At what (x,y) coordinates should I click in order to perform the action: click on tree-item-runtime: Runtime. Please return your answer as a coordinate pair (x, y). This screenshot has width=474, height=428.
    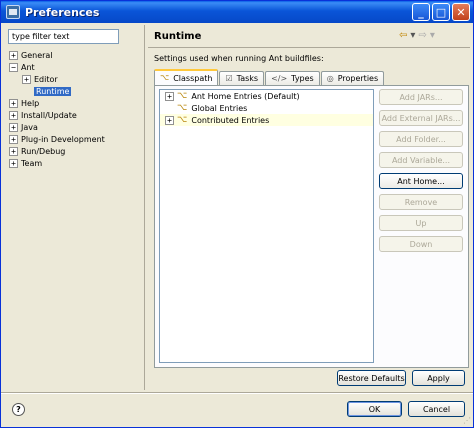
    Looking at the image, I should click on (76, 91).